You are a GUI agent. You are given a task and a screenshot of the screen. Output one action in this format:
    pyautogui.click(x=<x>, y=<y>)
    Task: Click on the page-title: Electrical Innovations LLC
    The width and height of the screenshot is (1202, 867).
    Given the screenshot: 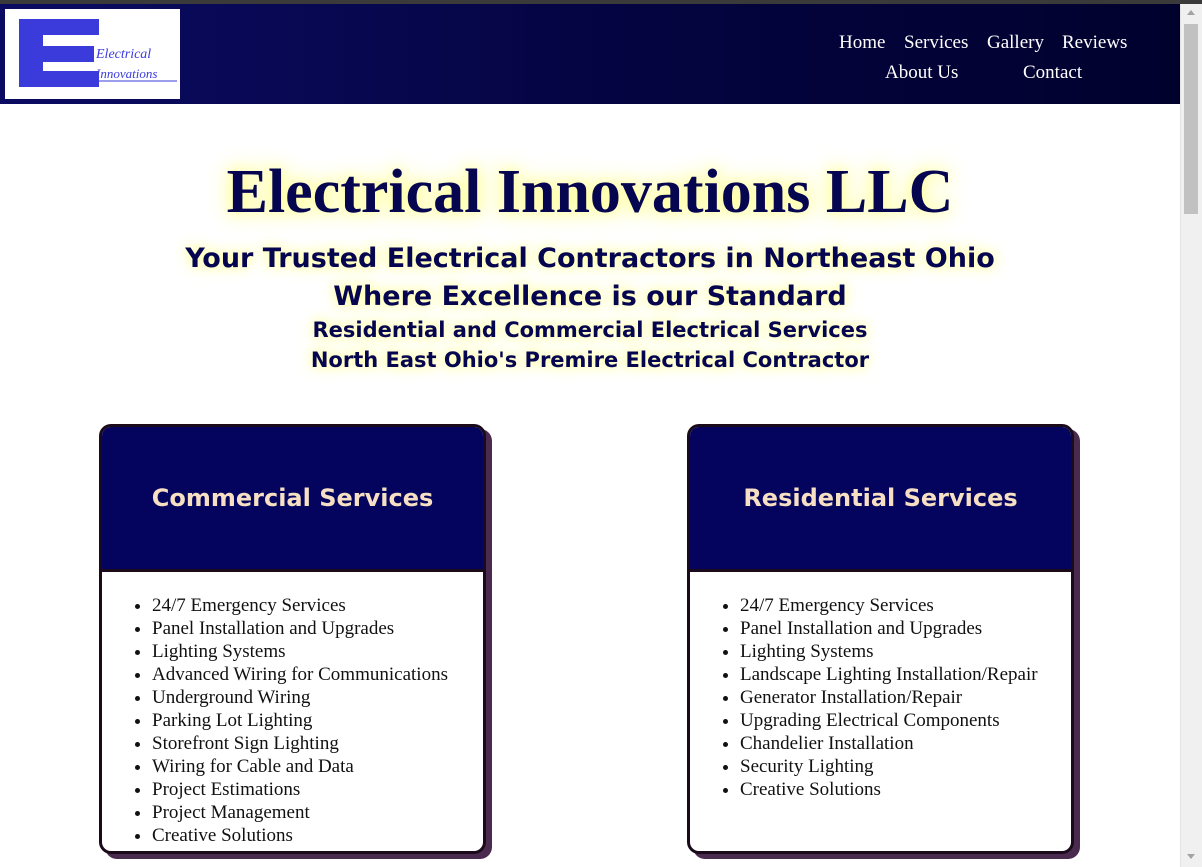 What is the action you would take?
    pyautogui.click(x=590, y=192)
    